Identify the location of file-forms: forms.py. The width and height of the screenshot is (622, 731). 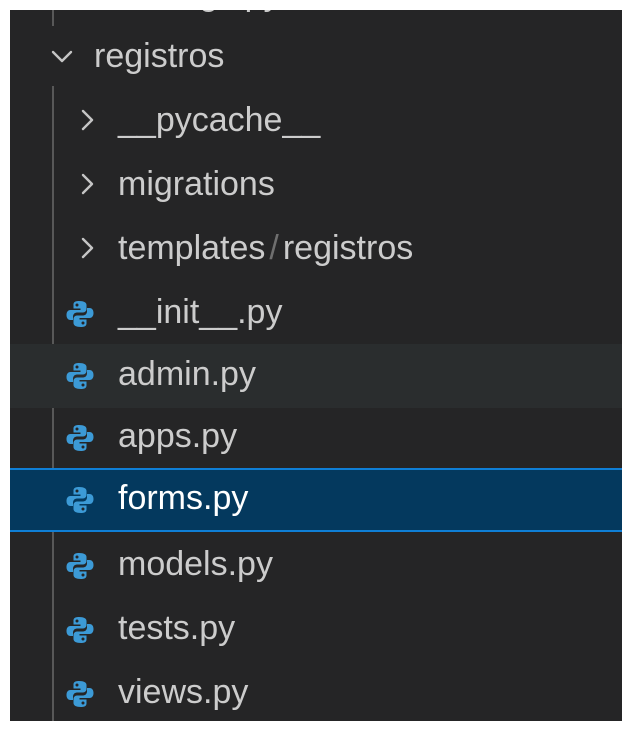
(316, 500).